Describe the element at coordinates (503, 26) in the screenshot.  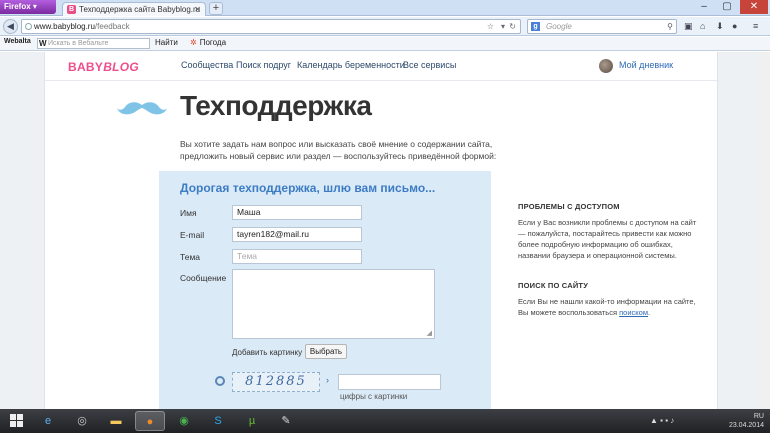
I see `dropdown-icon: ▾` at that location.